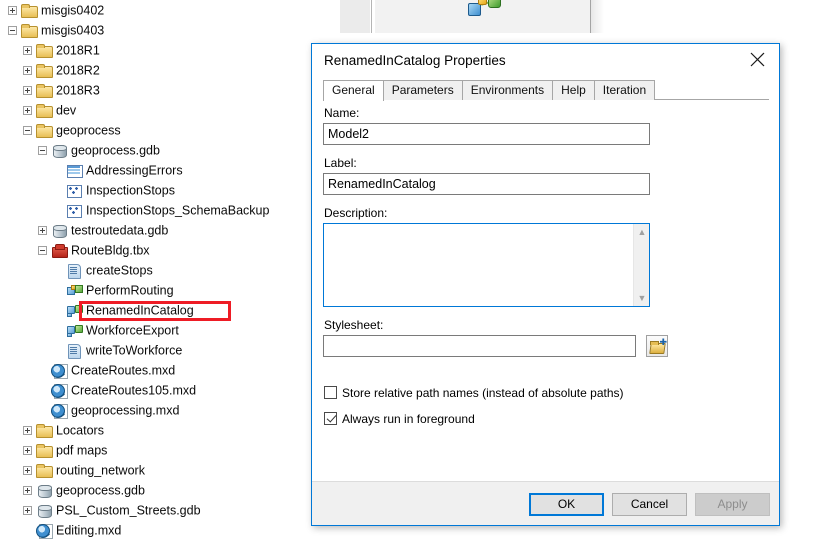  I want to click on tree-item: InspectionStops, so click(155, 190).